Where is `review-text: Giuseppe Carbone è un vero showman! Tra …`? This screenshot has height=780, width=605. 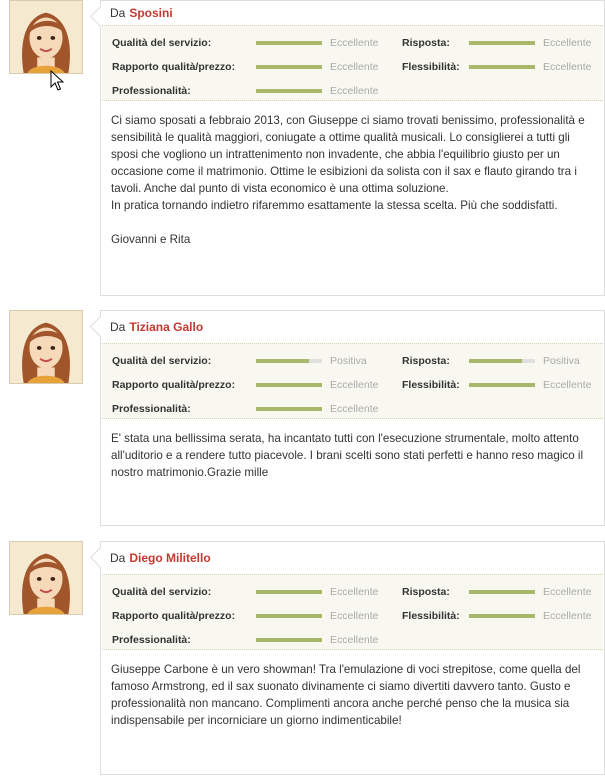 review-text: Giuseppe Carbone è un vero showman! Tra … is located at coordinates (347, 695).